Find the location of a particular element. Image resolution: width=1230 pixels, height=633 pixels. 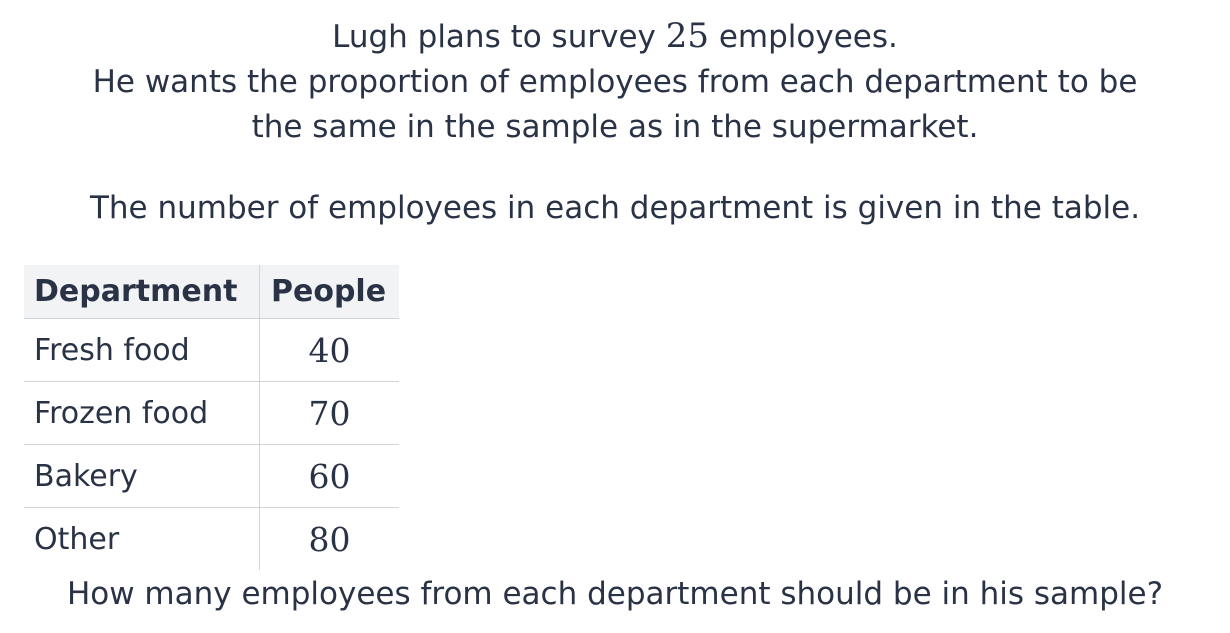

people-cell: 80 is located at coordinates (329, 538).